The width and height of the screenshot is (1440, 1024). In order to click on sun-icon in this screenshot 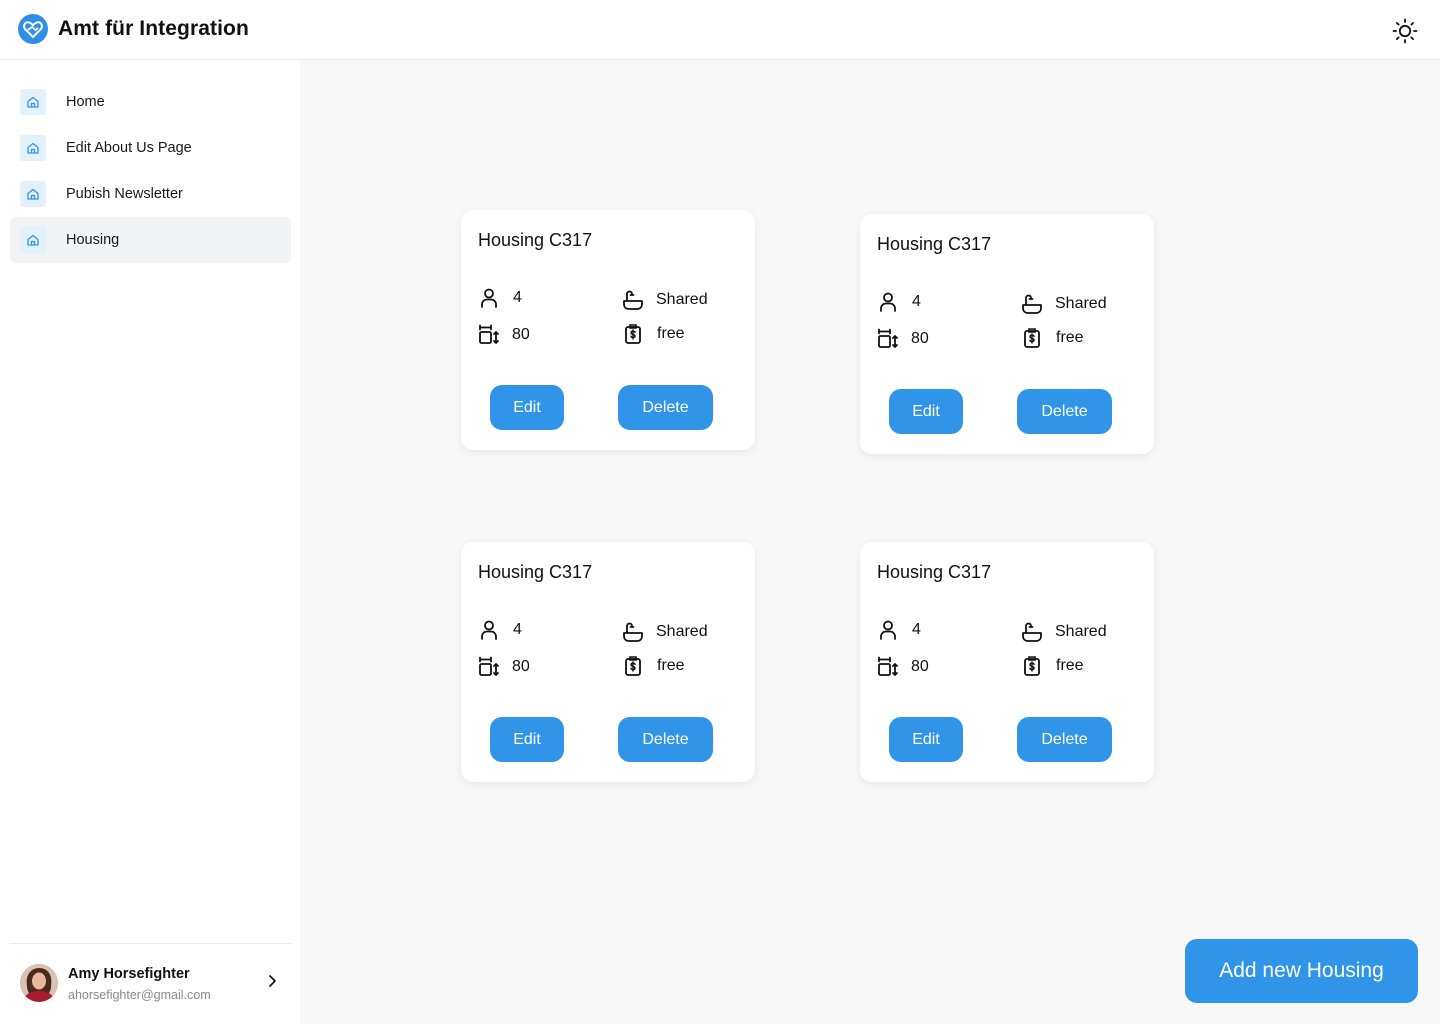, I will do `click(1405, 31)`.